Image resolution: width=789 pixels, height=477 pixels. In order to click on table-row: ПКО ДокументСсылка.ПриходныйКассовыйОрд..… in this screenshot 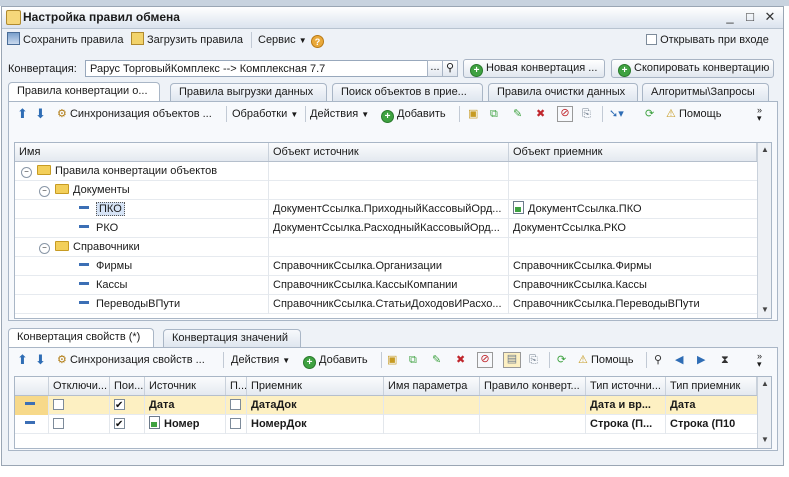, I will do `click(386, 209)`.